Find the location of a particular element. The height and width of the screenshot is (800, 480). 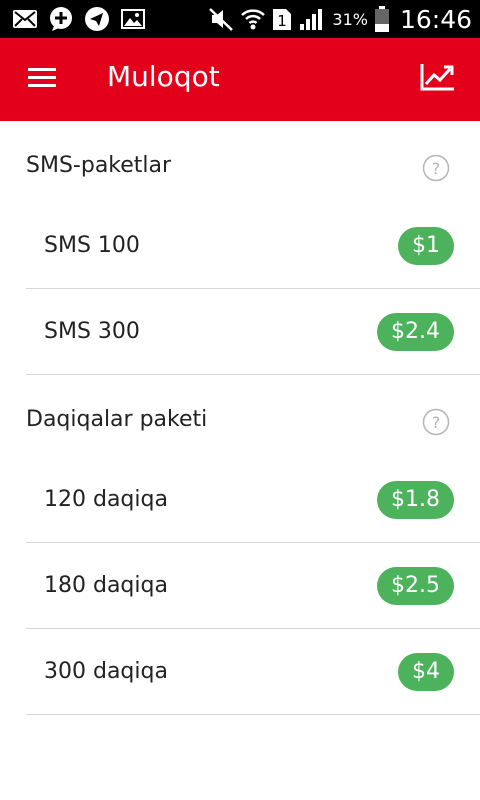

signal-icon is located at coordinates (311, 19).